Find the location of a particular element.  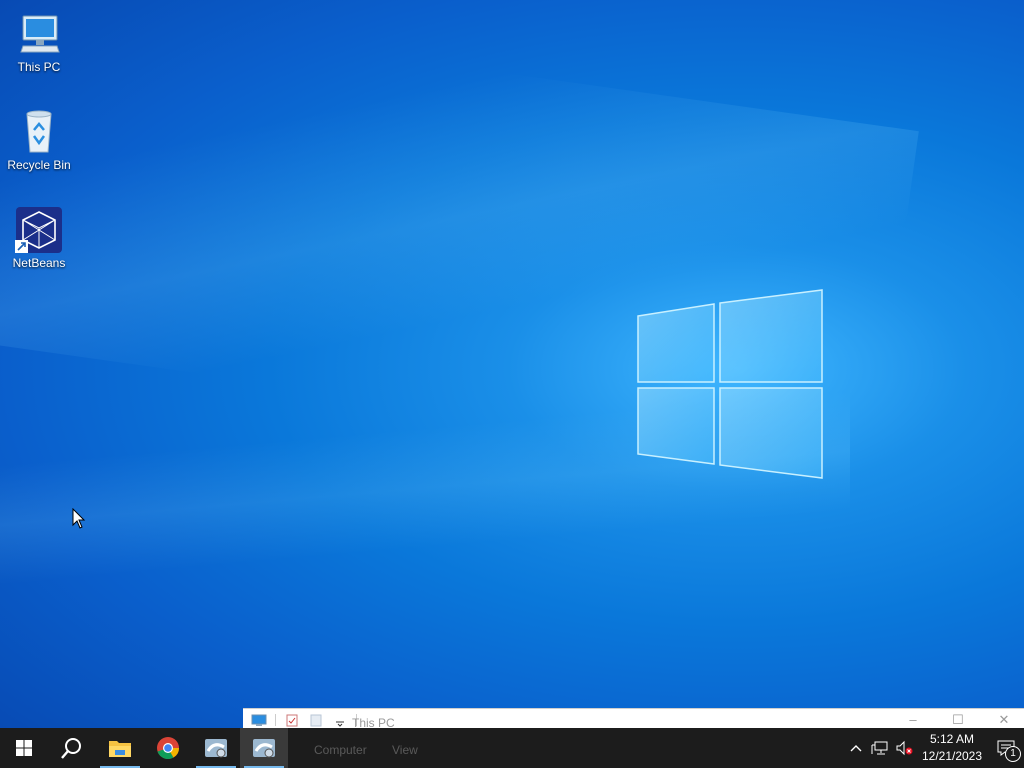

notification-count-badge: 1 is located at coordinates (1013, 754).